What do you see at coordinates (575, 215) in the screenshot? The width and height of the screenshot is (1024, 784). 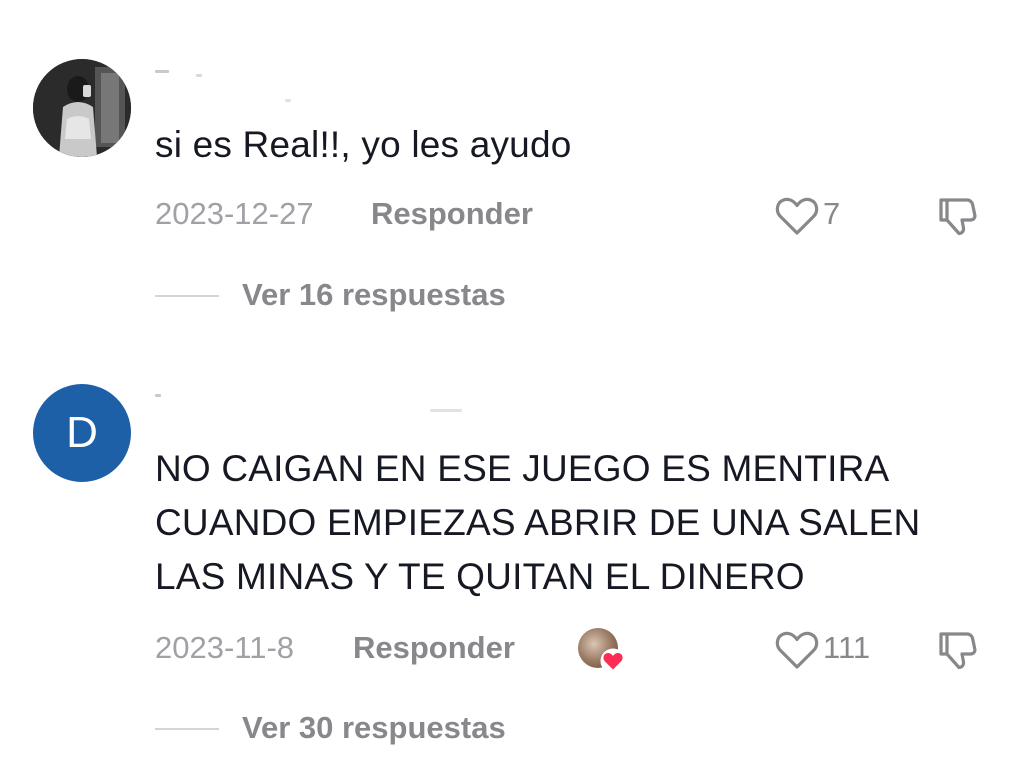 I see `comment-meta: 2023-12-27 Responder 7` at bounding box center [575, 215].